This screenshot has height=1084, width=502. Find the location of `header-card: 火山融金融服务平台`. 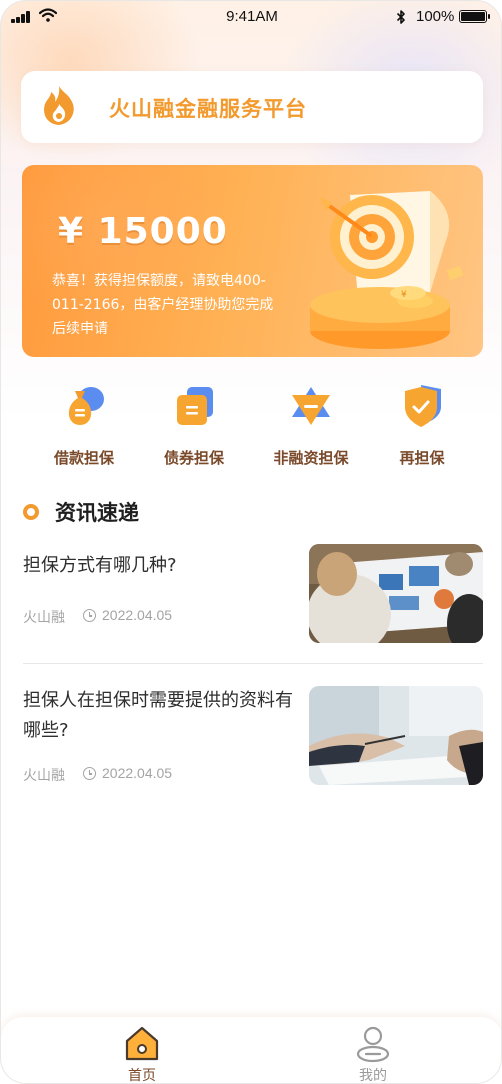

header-card: 火山融金融服务平台 is located at coordinates (252, 107).